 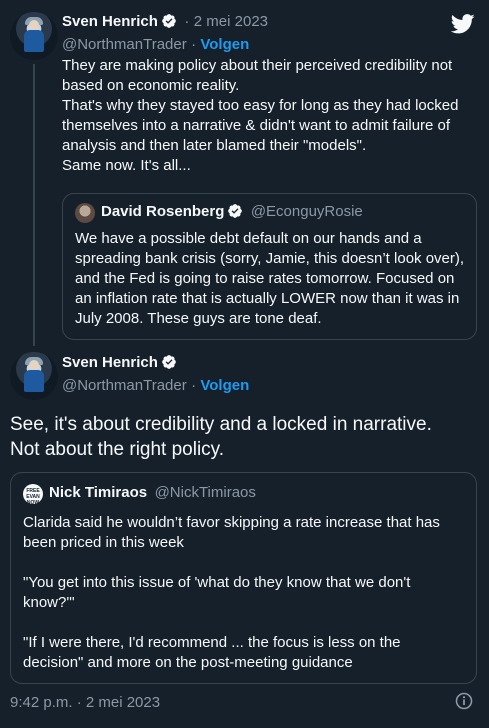 What do you see at coordinates (85, 702) in the screenshot?
I see `tweet-timestamp: 9:42 p.m. · 2 mei 2023` at bounding box center [85, 702].